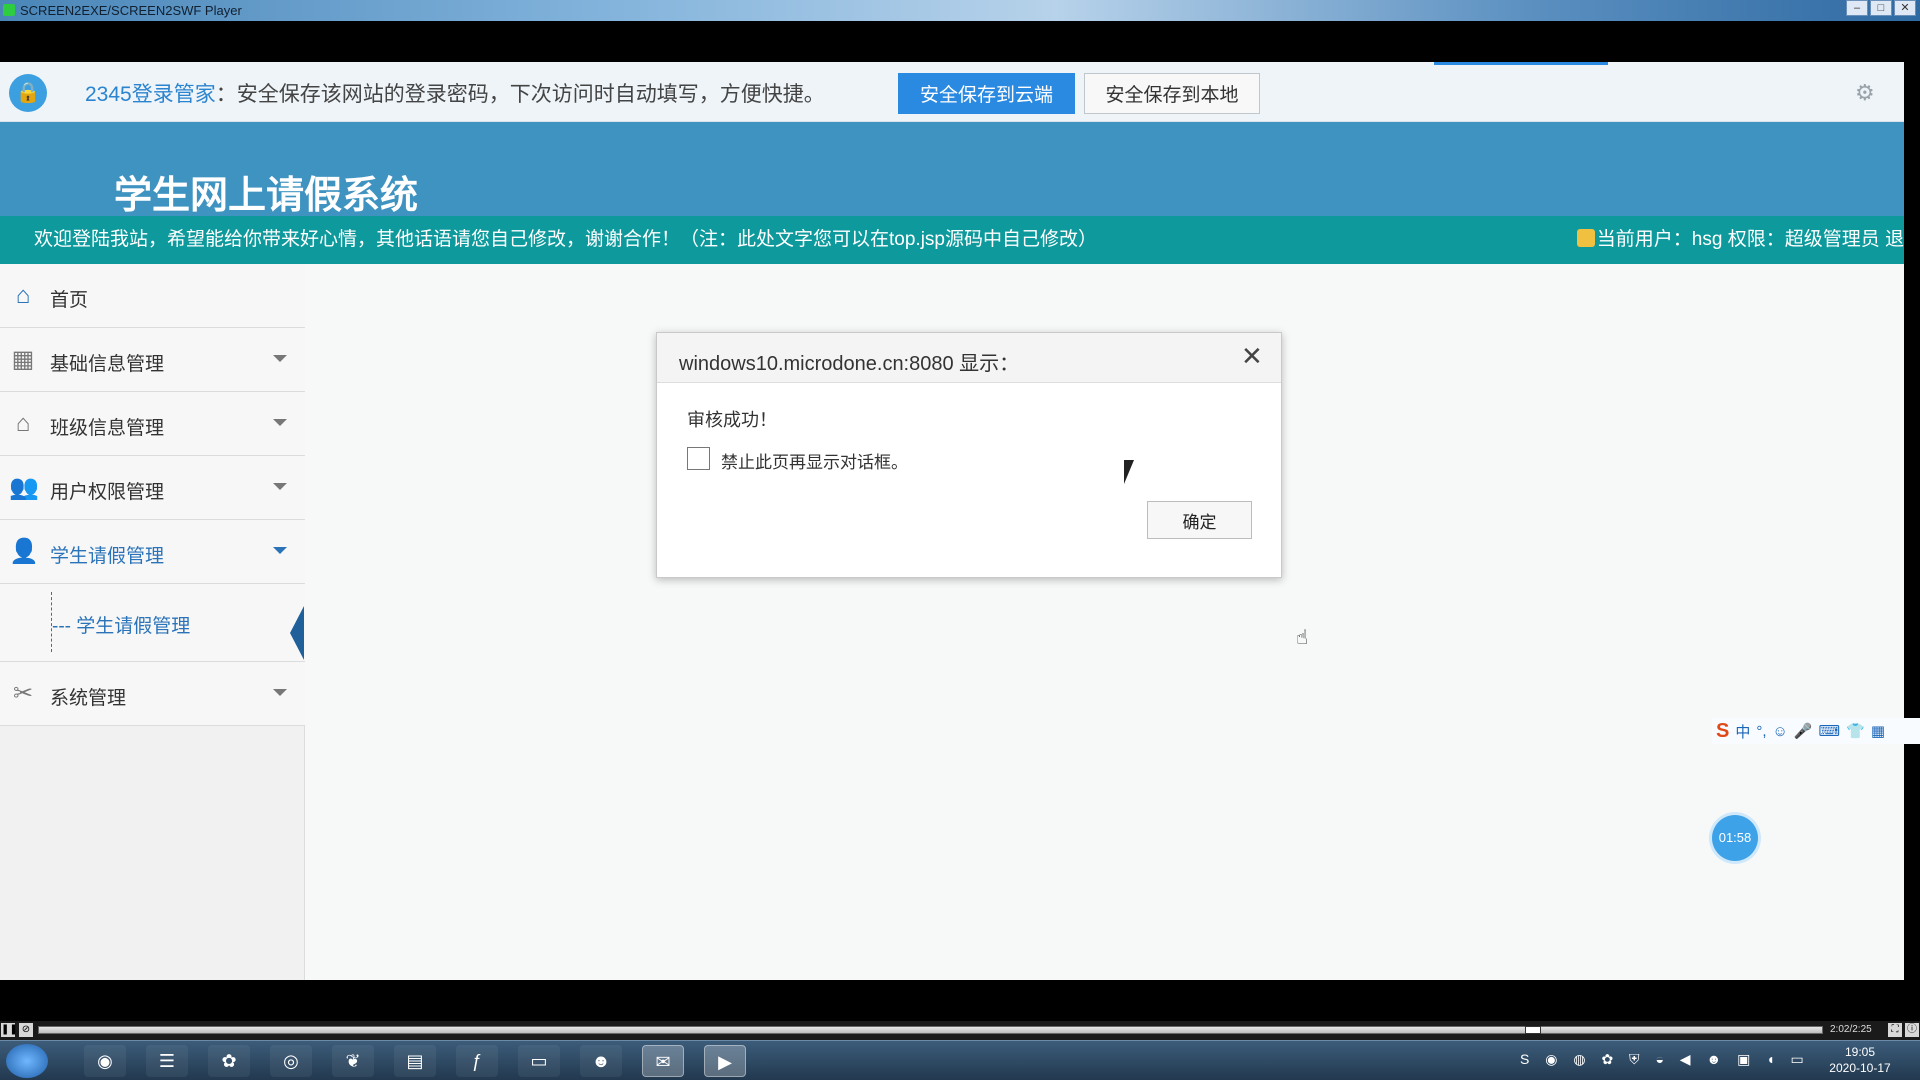 Image resolution: width=1920 pixels, height=1080 pixels. What do you see at coordinates (1851, 1029) in the screenshot?
I see `playback-time: 2:02/2:25` at bounding box center [1851, 1029].